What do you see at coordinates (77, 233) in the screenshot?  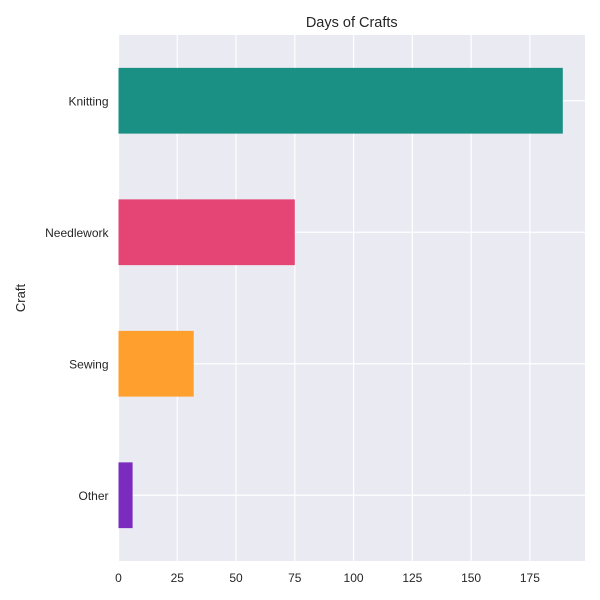 I see `y-tick-label: Needlework` at bounding box center [77, 233].